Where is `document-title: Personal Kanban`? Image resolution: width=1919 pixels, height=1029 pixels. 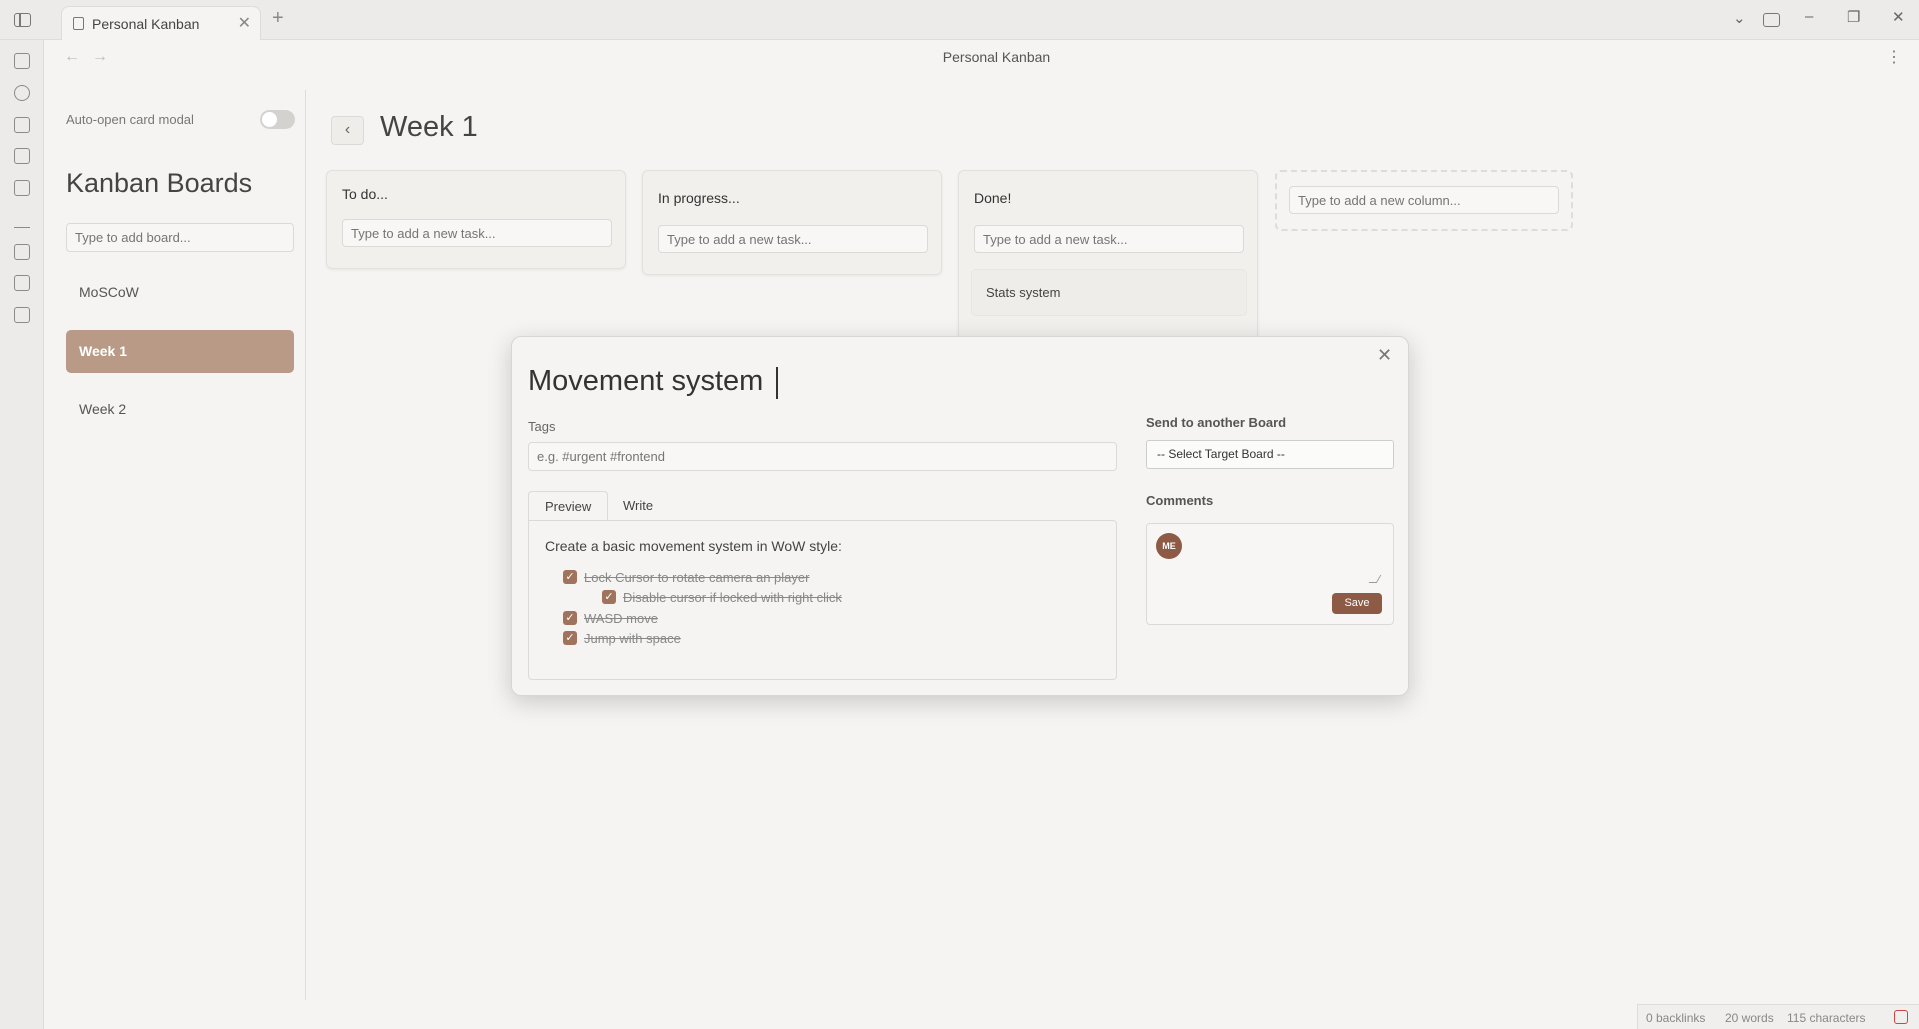 document-title: Personal Kanban is located at coordinates (996, 57).